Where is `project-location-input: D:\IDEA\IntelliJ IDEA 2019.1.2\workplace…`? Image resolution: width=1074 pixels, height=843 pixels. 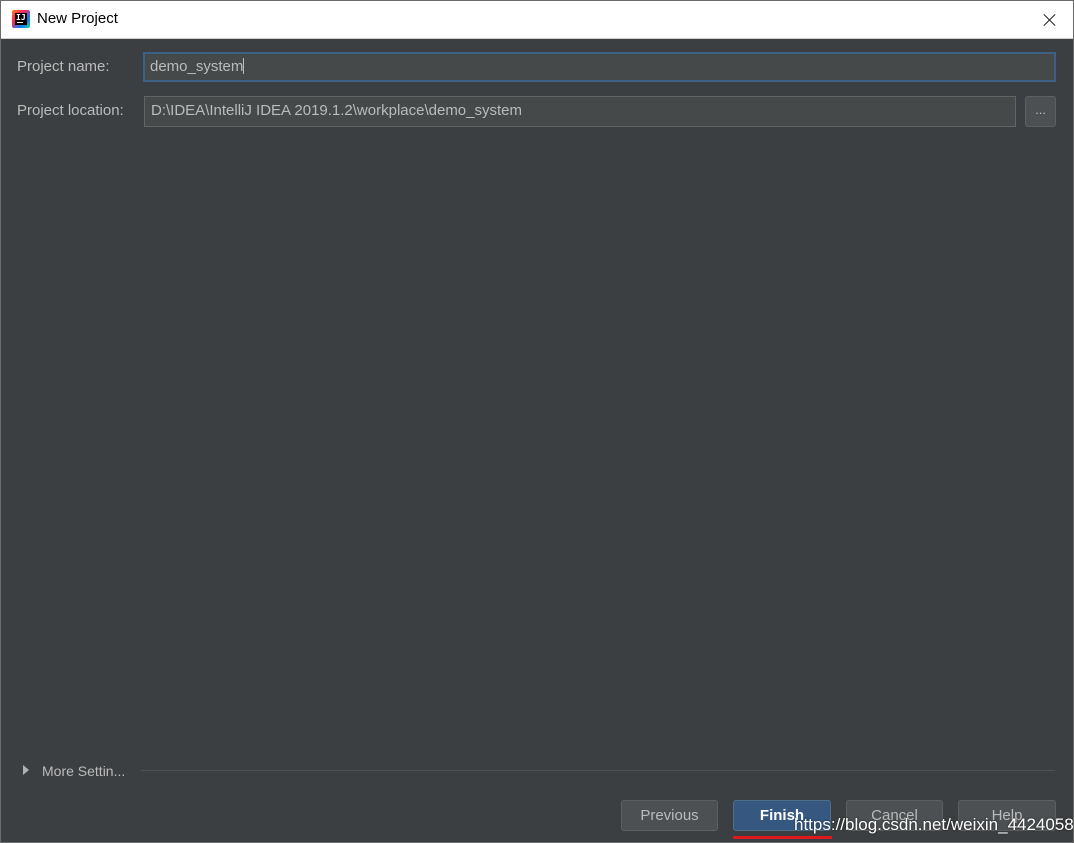 project-location-input: D:\IDEA\IntelliJ IDEA 2019.1.2\workplace… is located at coordinates (580, 111).